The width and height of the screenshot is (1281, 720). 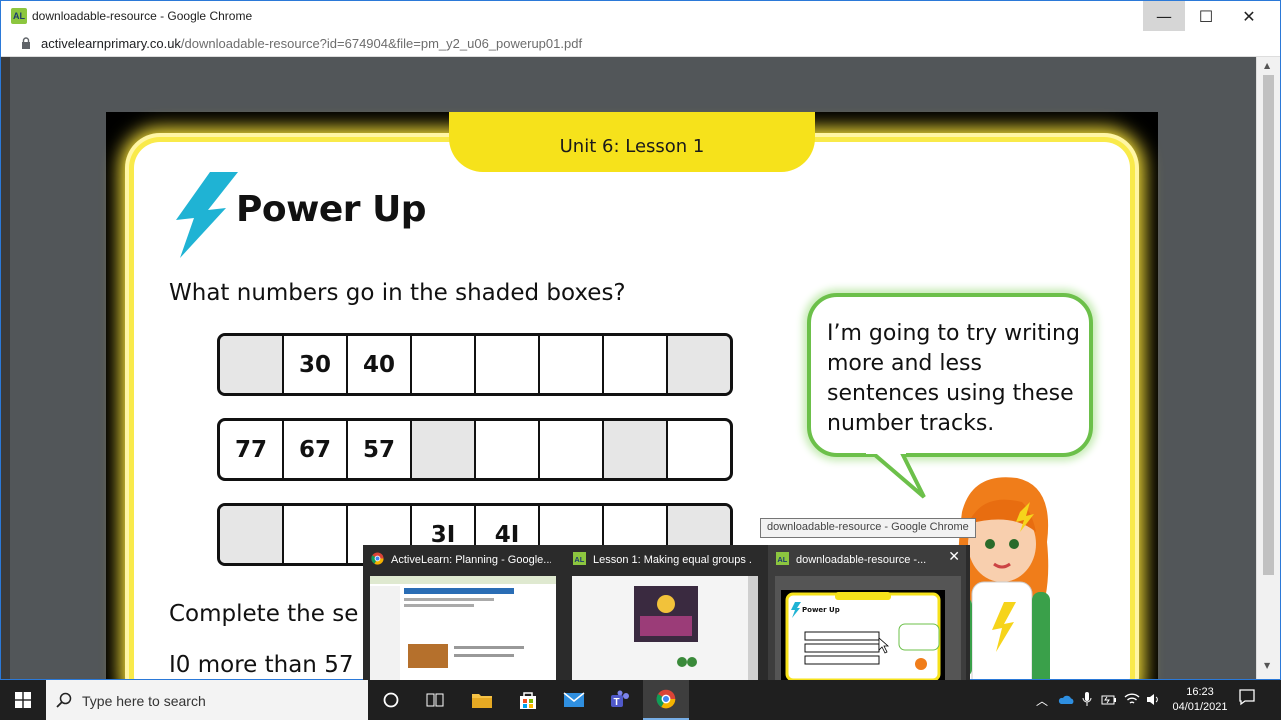 I want to click on task-view-button, so click(x=435, y=700).